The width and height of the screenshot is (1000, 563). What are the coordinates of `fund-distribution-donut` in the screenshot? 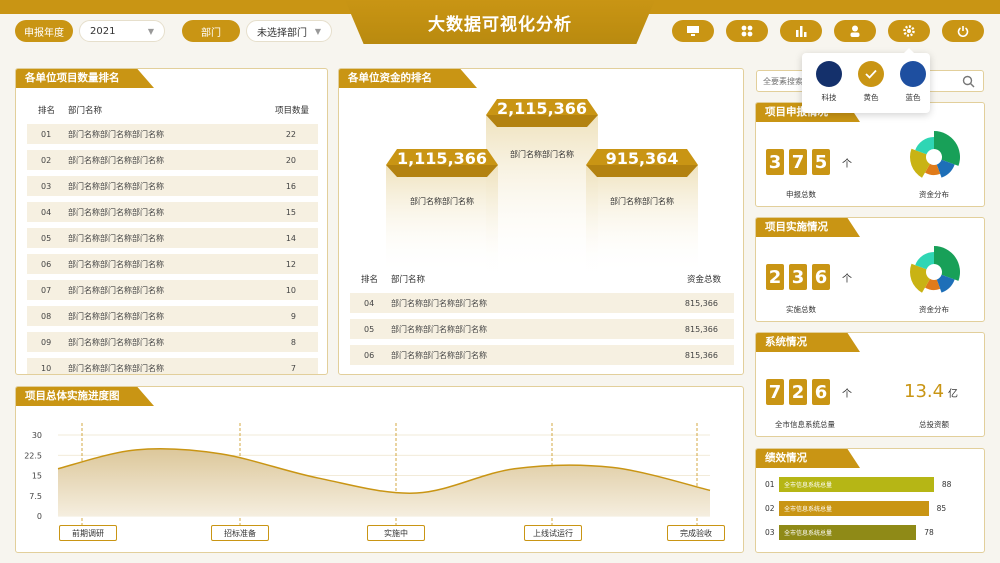 It's located at (935, 269).